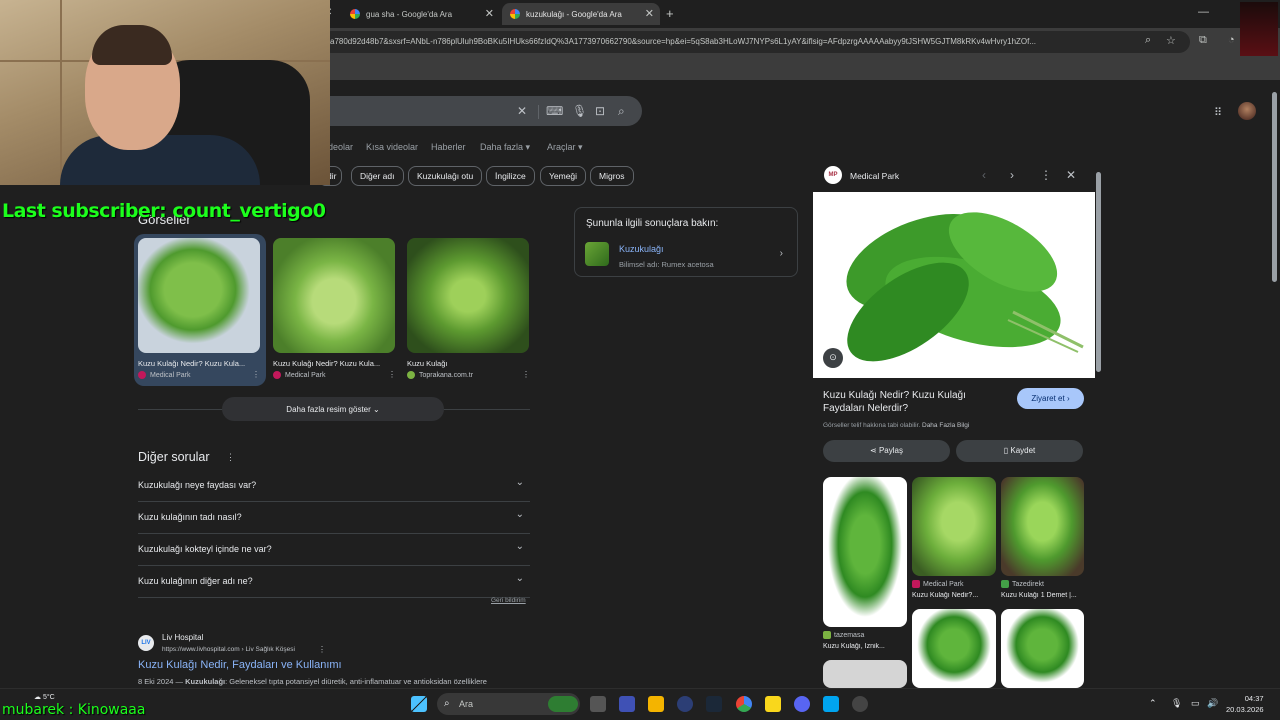 Image resolution: width=1280 pixels, height=720 pixels. I want to click on share-button: ⋖ Paylaş, so click(886, 451).